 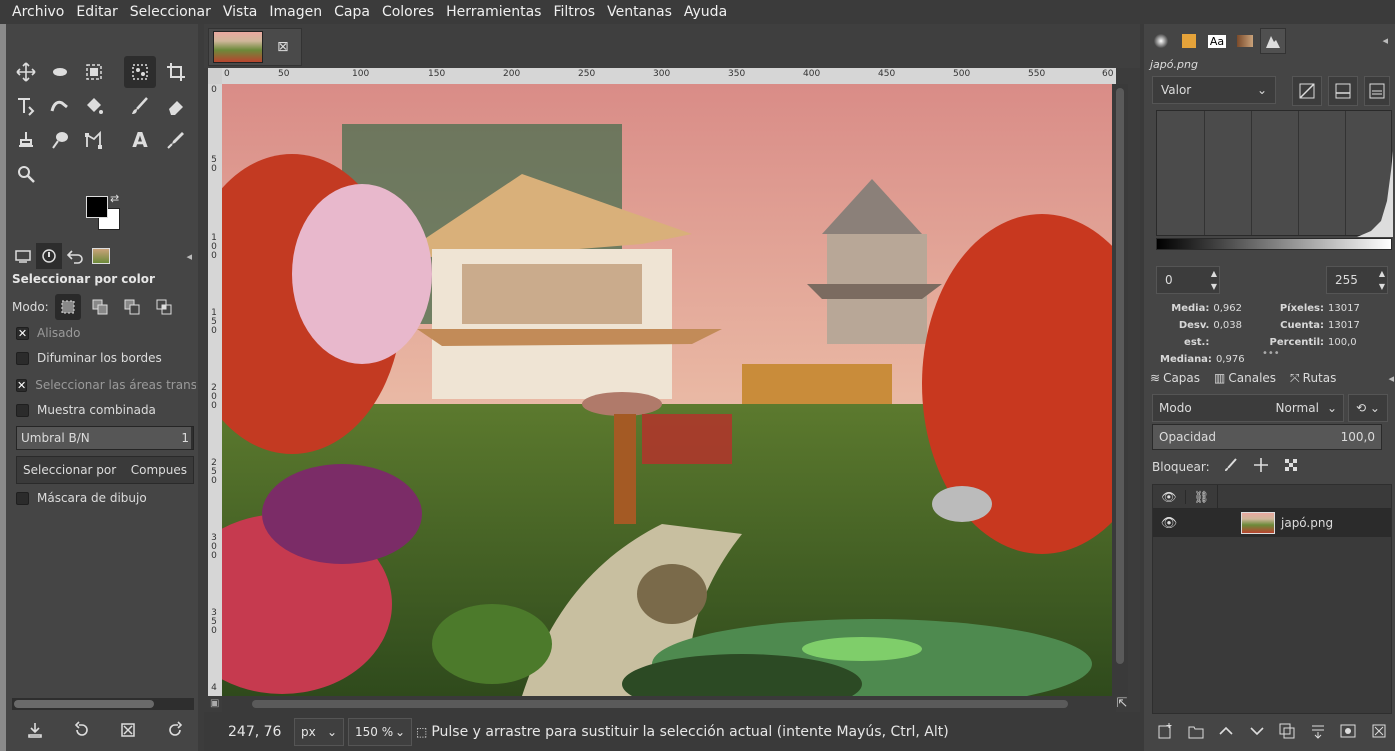 What do you see at coordinates (1267, 437) in the screenshot?
I see `opacity-slider: Opacidad 100,0` at bounding box center [1267, 437].